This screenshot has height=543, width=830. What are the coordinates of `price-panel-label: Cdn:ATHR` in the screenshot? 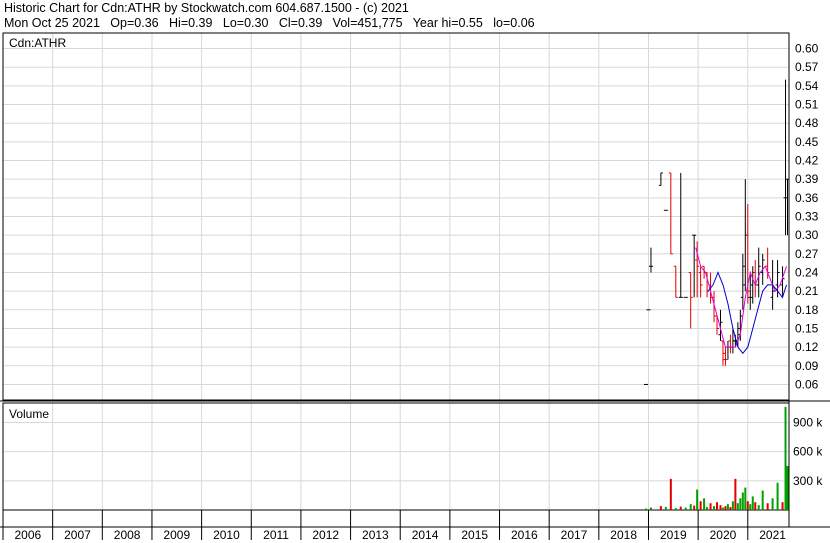 It's located at (37, 43).